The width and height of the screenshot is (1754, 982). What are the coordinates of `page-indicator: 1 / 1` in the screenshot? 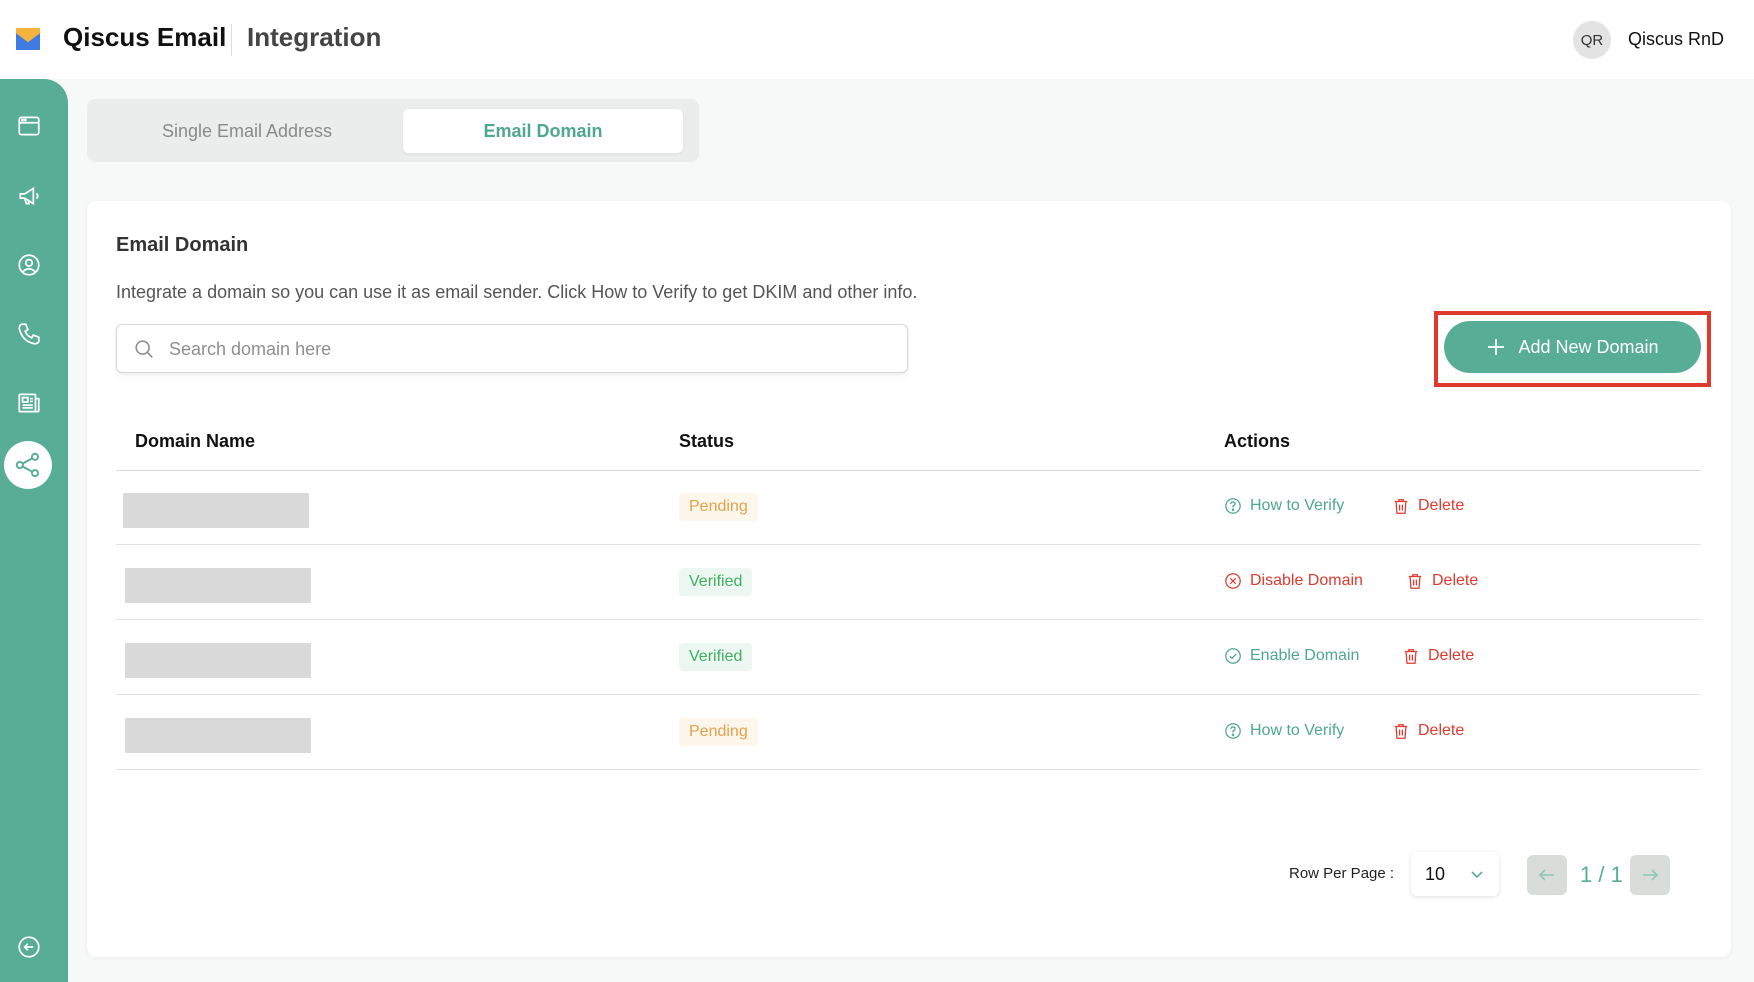 It's located at (1601, 874).